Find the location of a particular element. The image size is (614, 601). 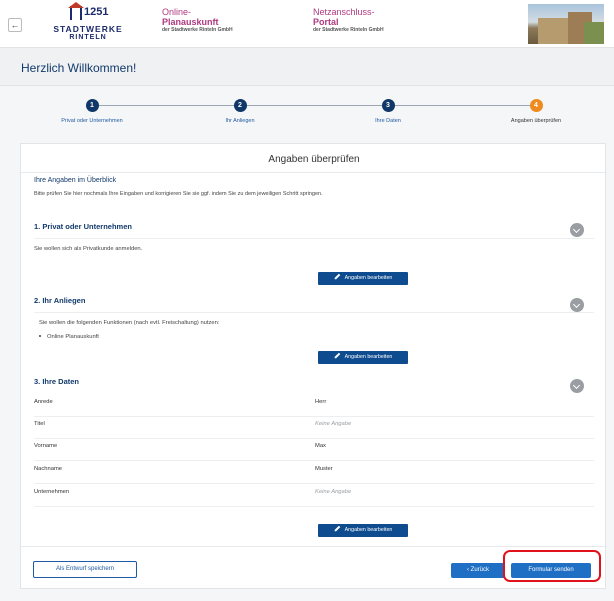

welcome-bar: Herzlich Willkommen! is located at coordinates (307, 67).